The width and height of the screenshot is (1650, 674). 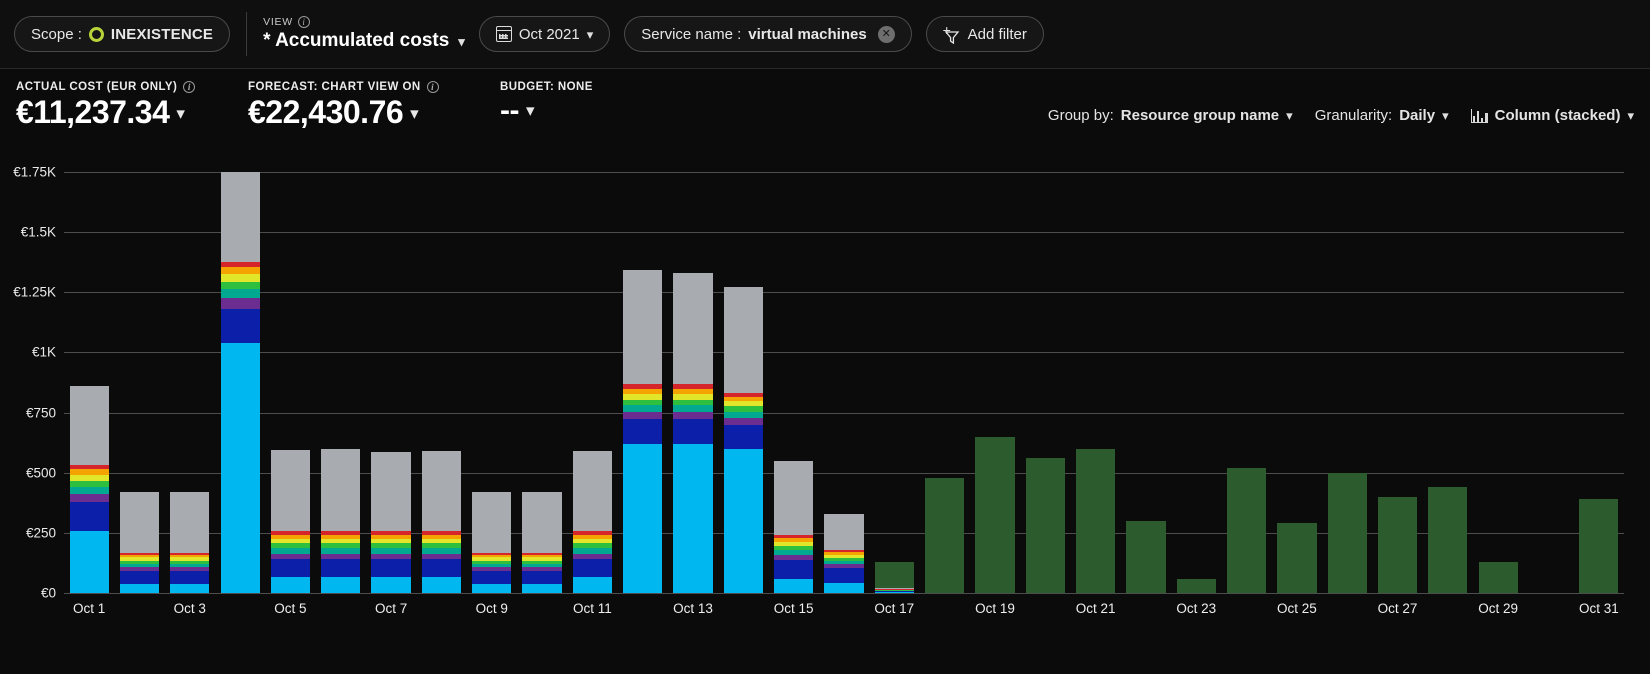 What do you see at coordinates (34, 292) in the screenshot?
I see `y-axis-tick-label: €1.25K` at bounding box center [34, 292].